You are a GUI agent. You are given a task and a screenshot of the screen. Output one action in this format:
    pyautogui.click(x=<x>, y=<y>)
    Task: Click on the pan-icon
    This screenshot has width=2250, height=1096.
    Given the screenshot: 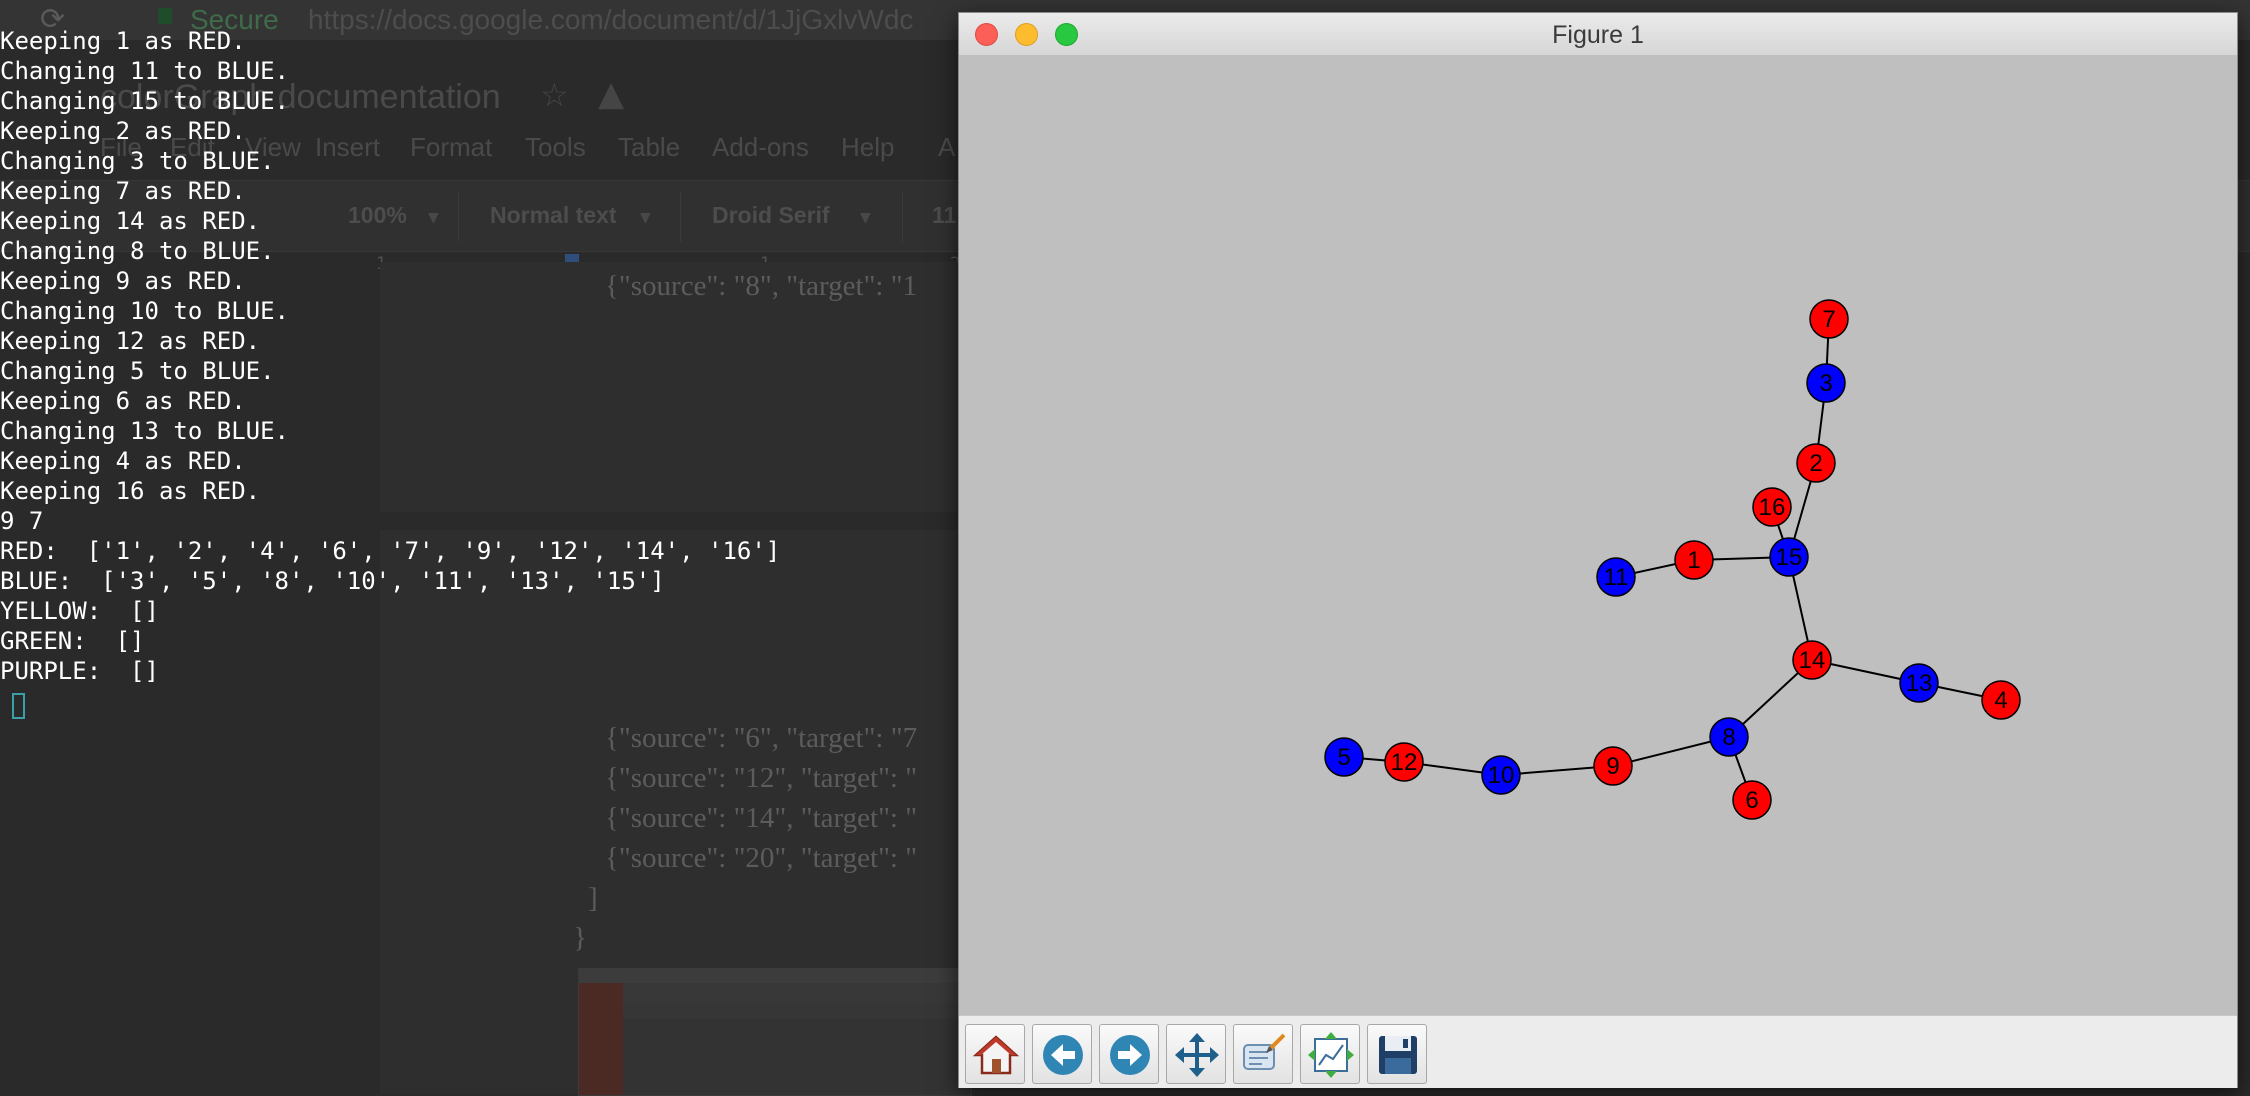 What is the action you would take?
    pyautogui.click(x=1197, y=1055)
    